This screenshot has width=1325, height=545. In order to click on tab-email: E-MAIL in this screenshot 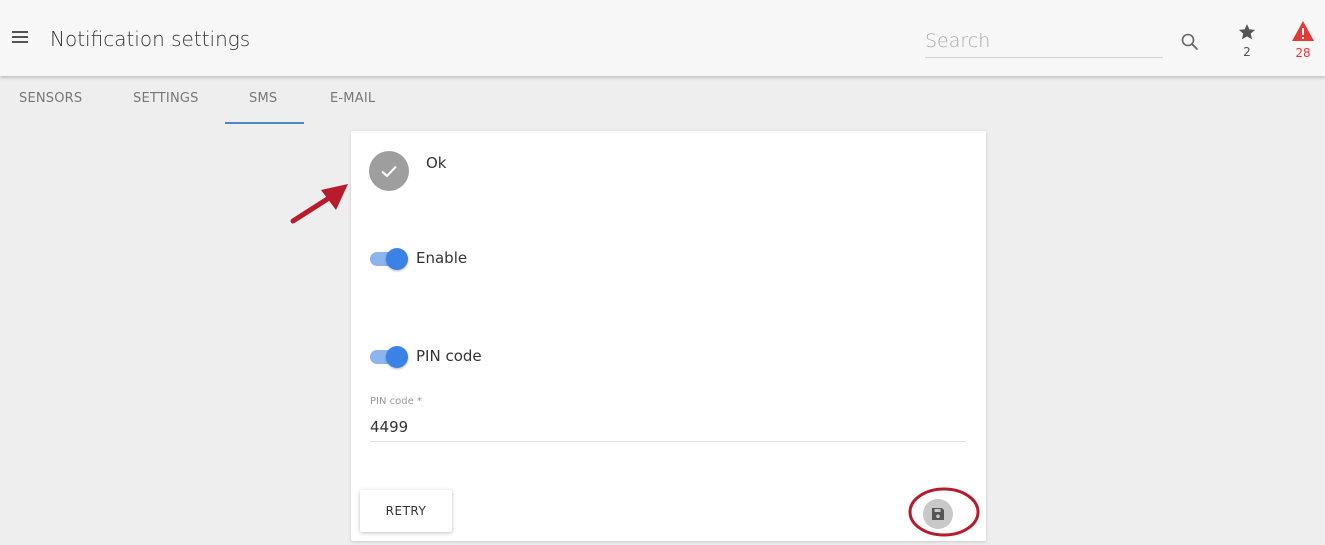, I will do `click(352, 98)`.